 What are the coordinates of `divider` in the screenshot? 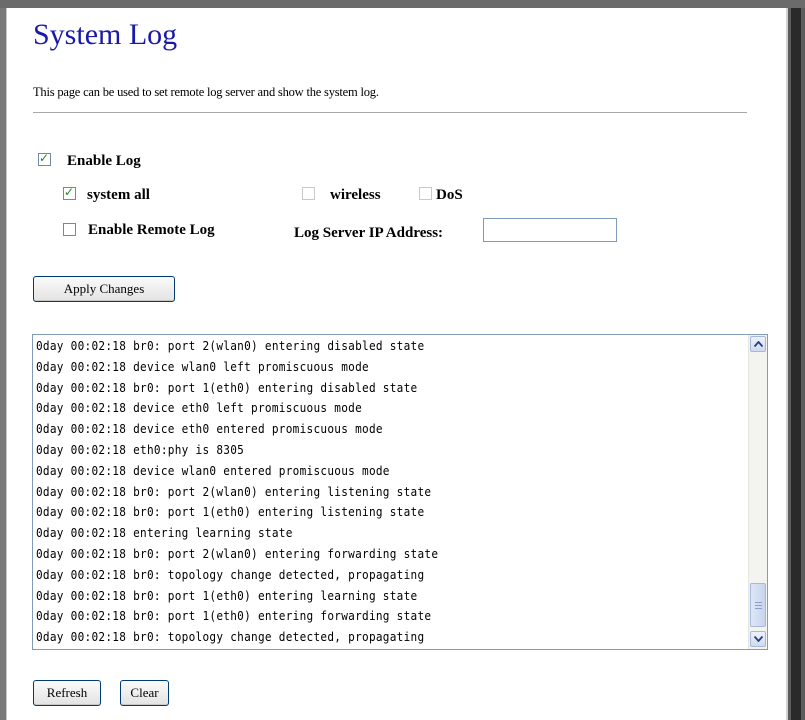 It's located at (390, 112).